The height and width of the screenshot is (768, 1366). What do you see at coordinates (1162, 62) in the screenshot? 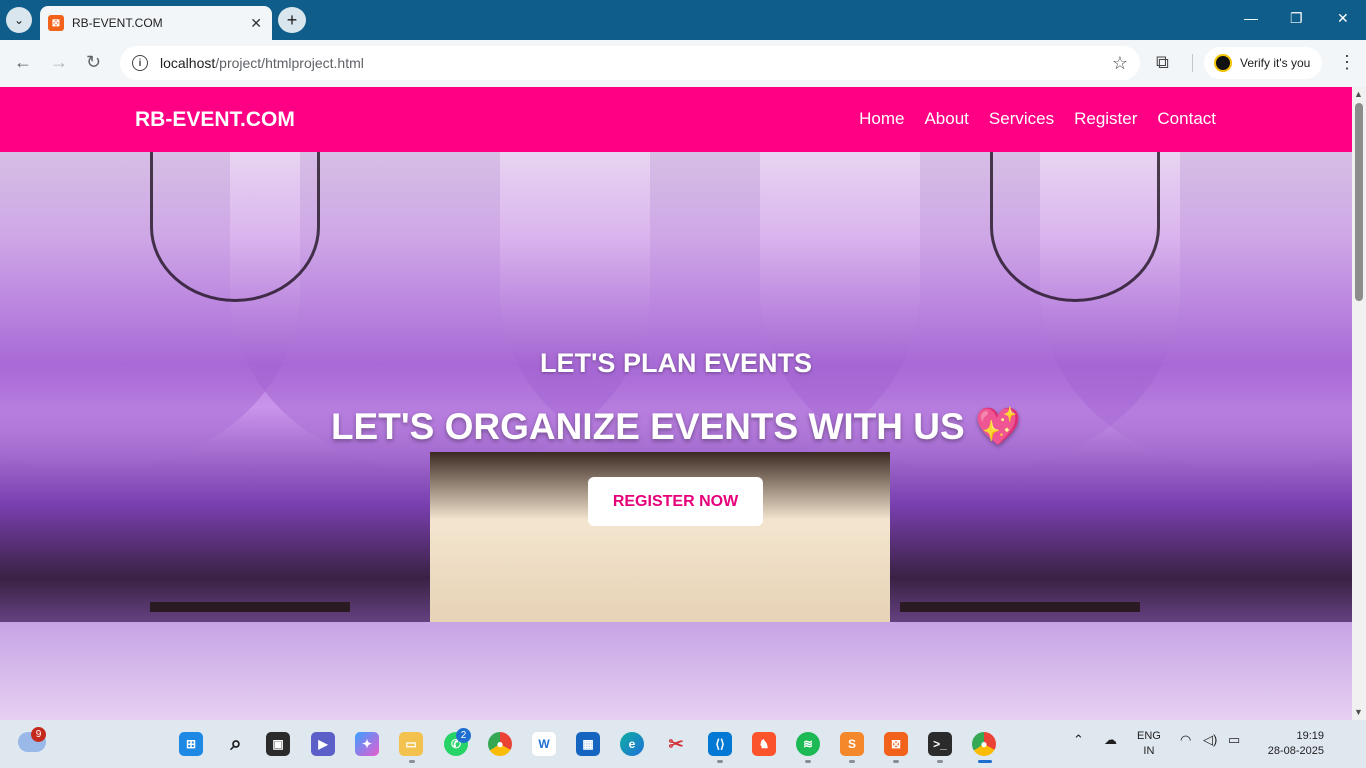
I see `extensions-puzzle-icon: ⧉` at bounding box center [1162, 62].